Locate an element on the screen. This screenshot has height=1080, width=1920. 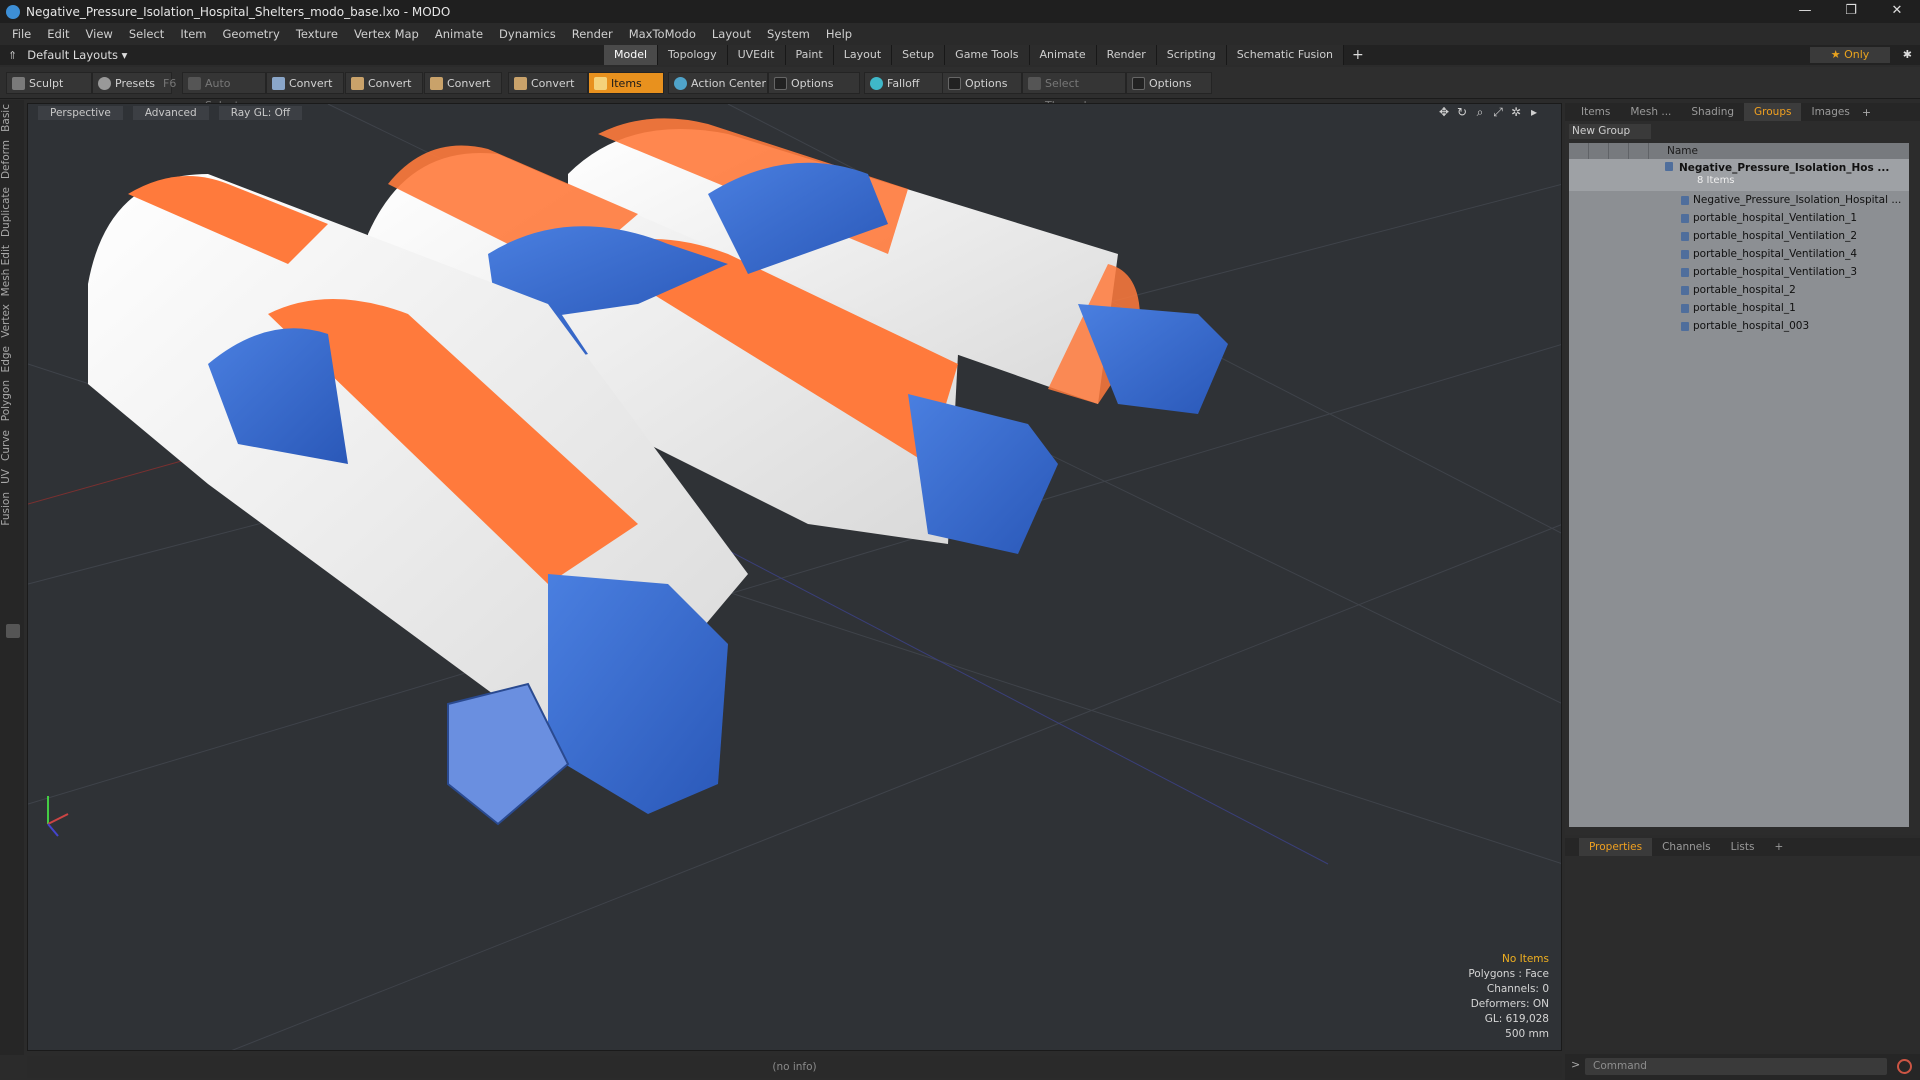
auto-select-button: Auto Select is located at coordinates (224, 92).